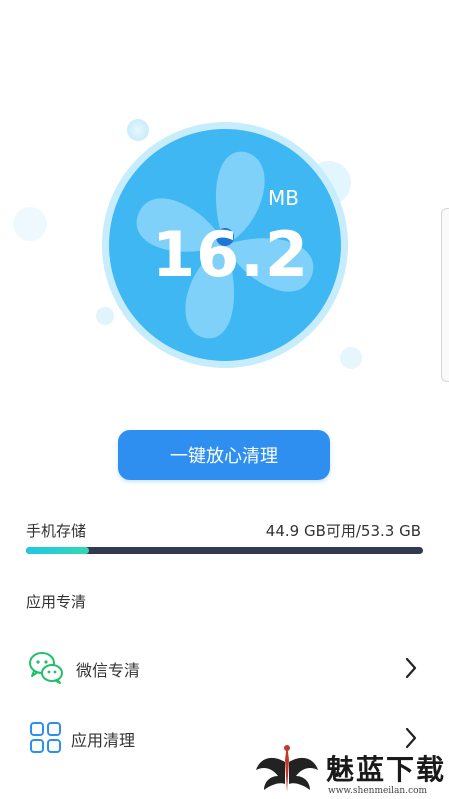  What do you see at coordinates (46, 668) in the screenshot?
I see `wechat-icon` at bounding box center [46, 668].